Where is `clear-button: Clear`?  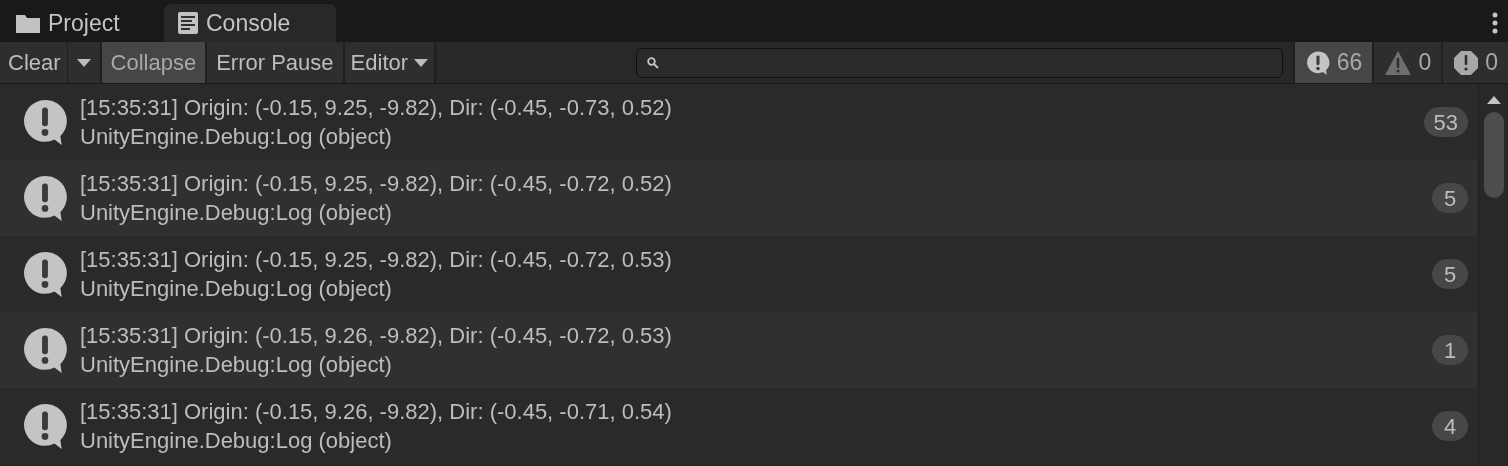
clear-button: Clear is located at coordinates (34, 62).